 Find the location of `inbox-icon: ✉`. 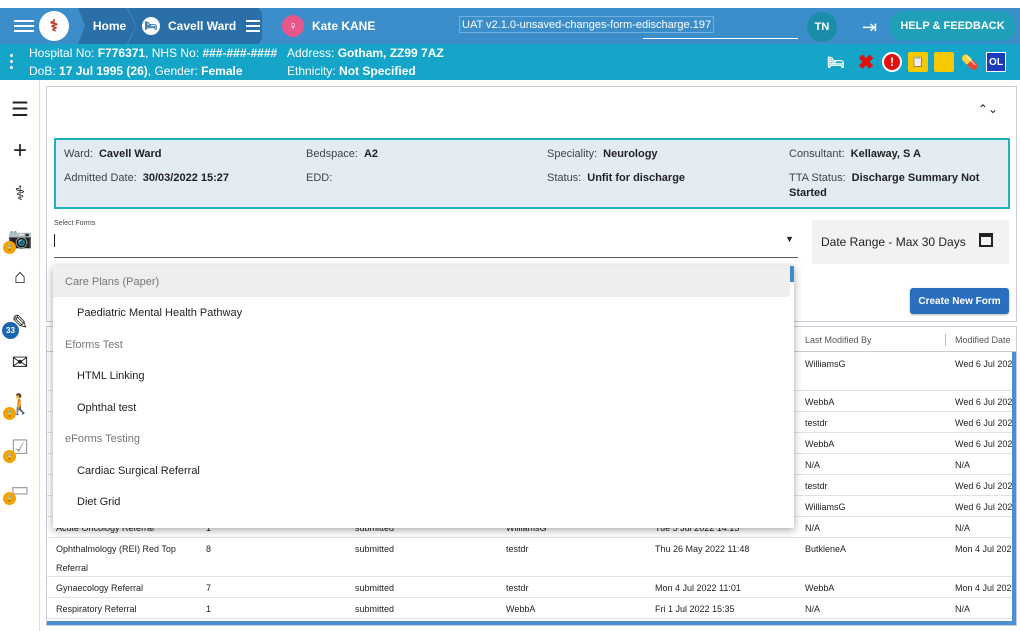

inbox-icon: ✉ is located at coordinates (20, 362).